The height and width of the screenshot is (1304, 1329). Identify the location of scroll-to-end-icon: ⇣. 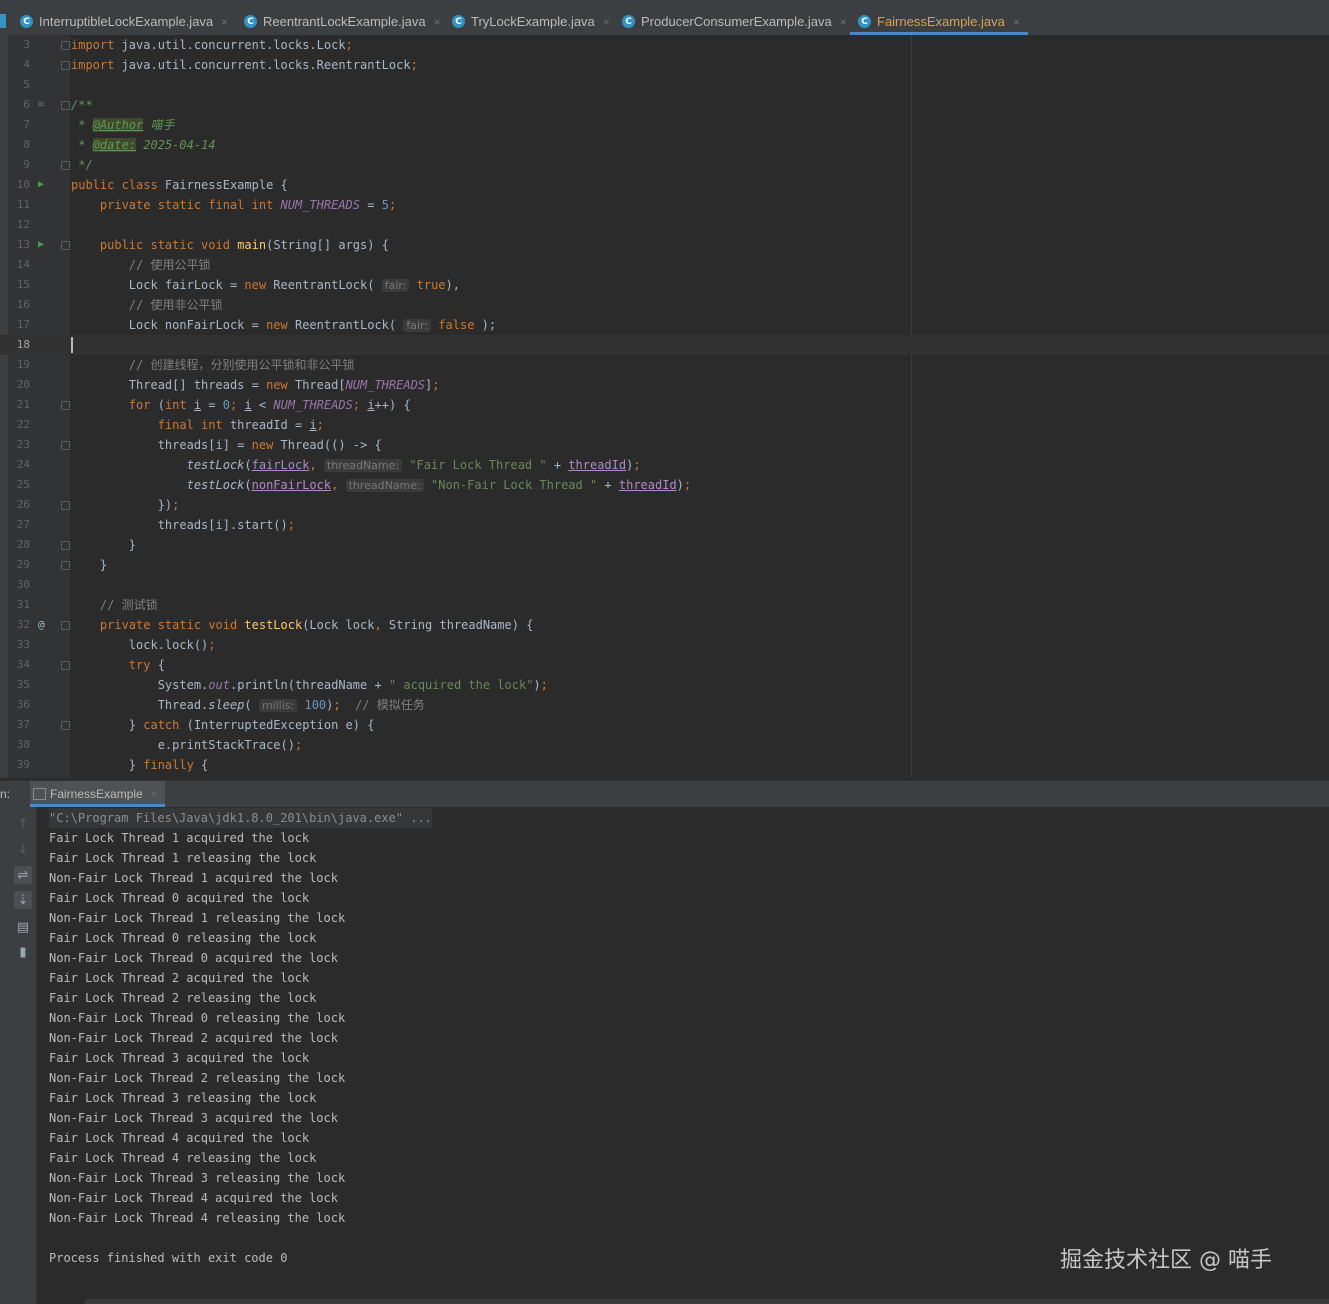
(23, 900).